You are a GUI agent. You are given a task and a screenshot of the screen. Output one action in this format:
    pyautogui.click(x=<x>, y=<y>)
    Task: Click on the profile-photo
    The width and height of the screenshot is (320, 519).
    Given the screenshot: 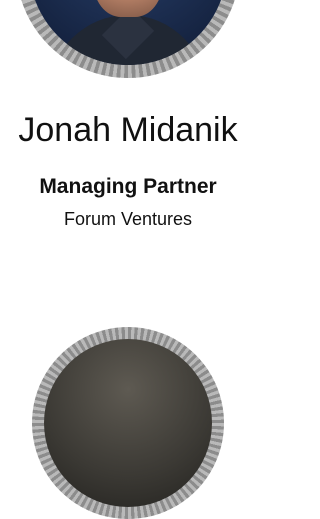 What is the action you would take?
    pyautogui.click(x=128, y=32)
    